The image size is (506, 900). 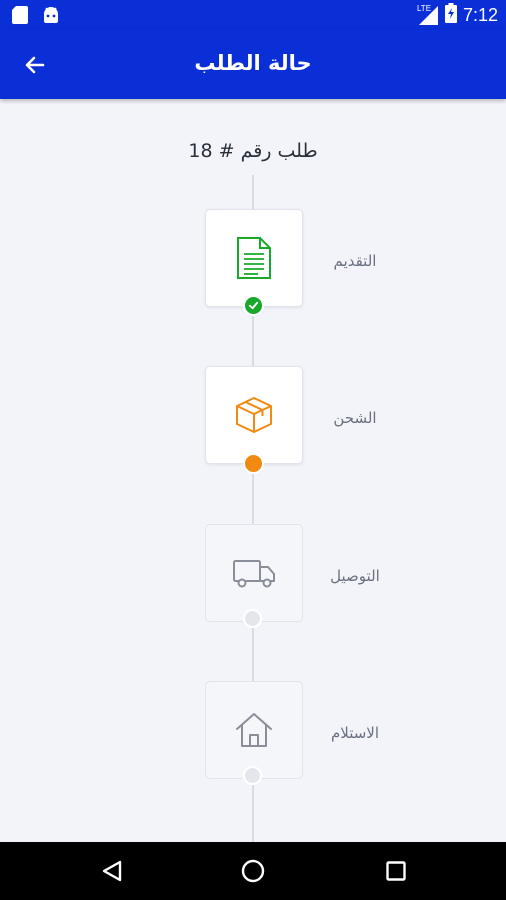 I want to click on back-triangle-icon, so click(x=112, y=871).